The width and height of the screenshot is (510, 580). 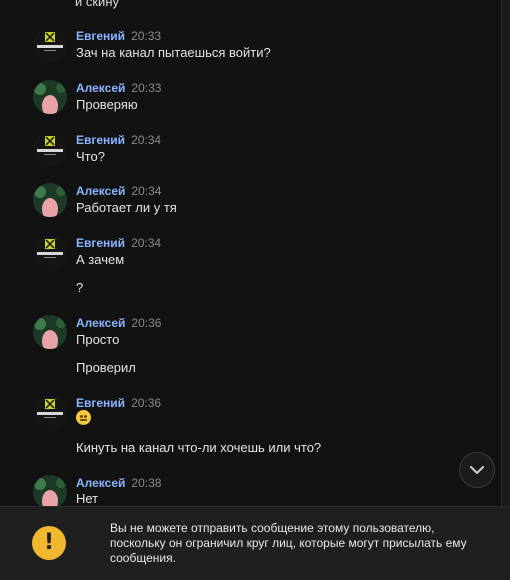 What do you see at coordinates (80, 287) in the screenshot?
I see `message-text: ?` at bounding box center [80, 287].